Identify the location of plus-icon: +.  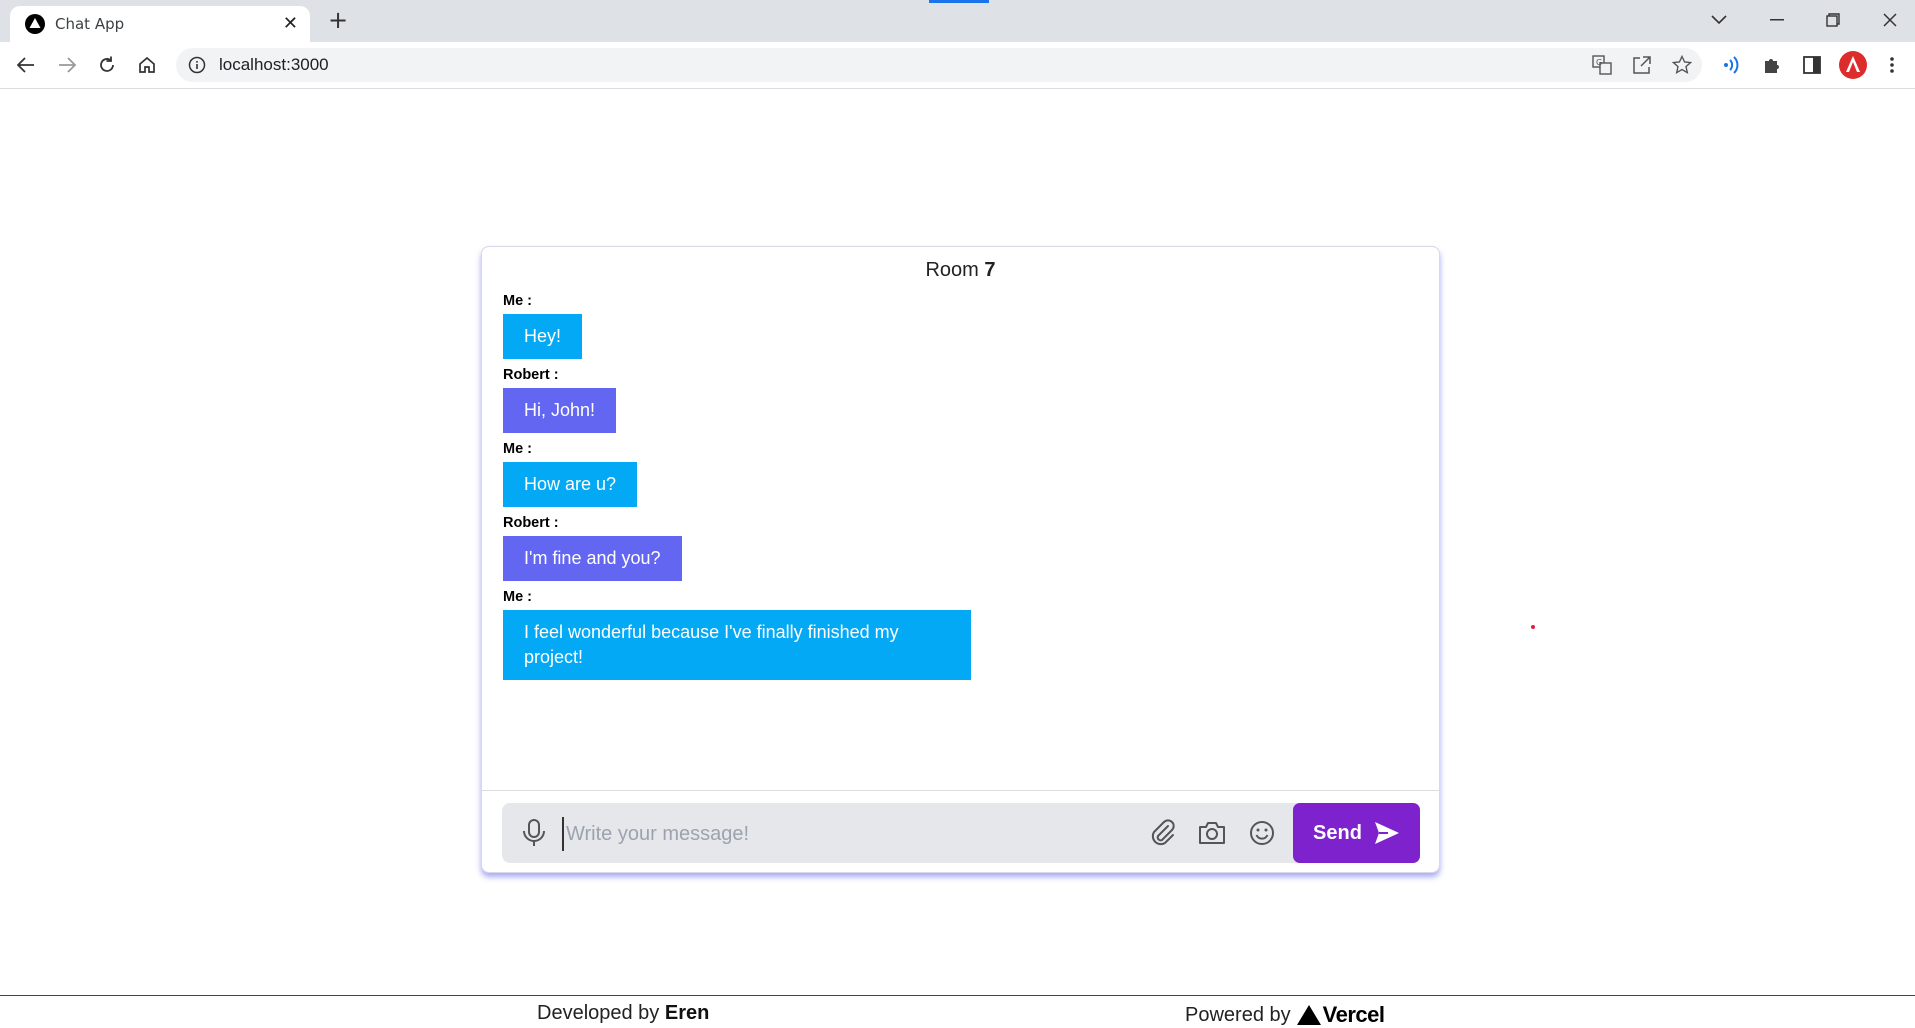
(338, 20).